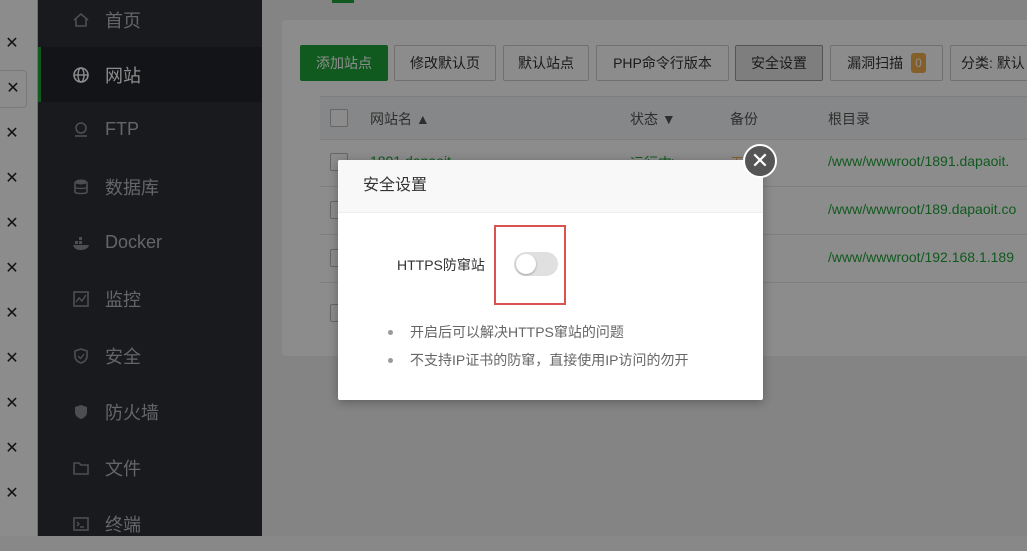 This screenshot has width=1027, height=551. Describe the element at coordinates (760, 161) in the screenshot. I see `close-icon: ✕` at that location.